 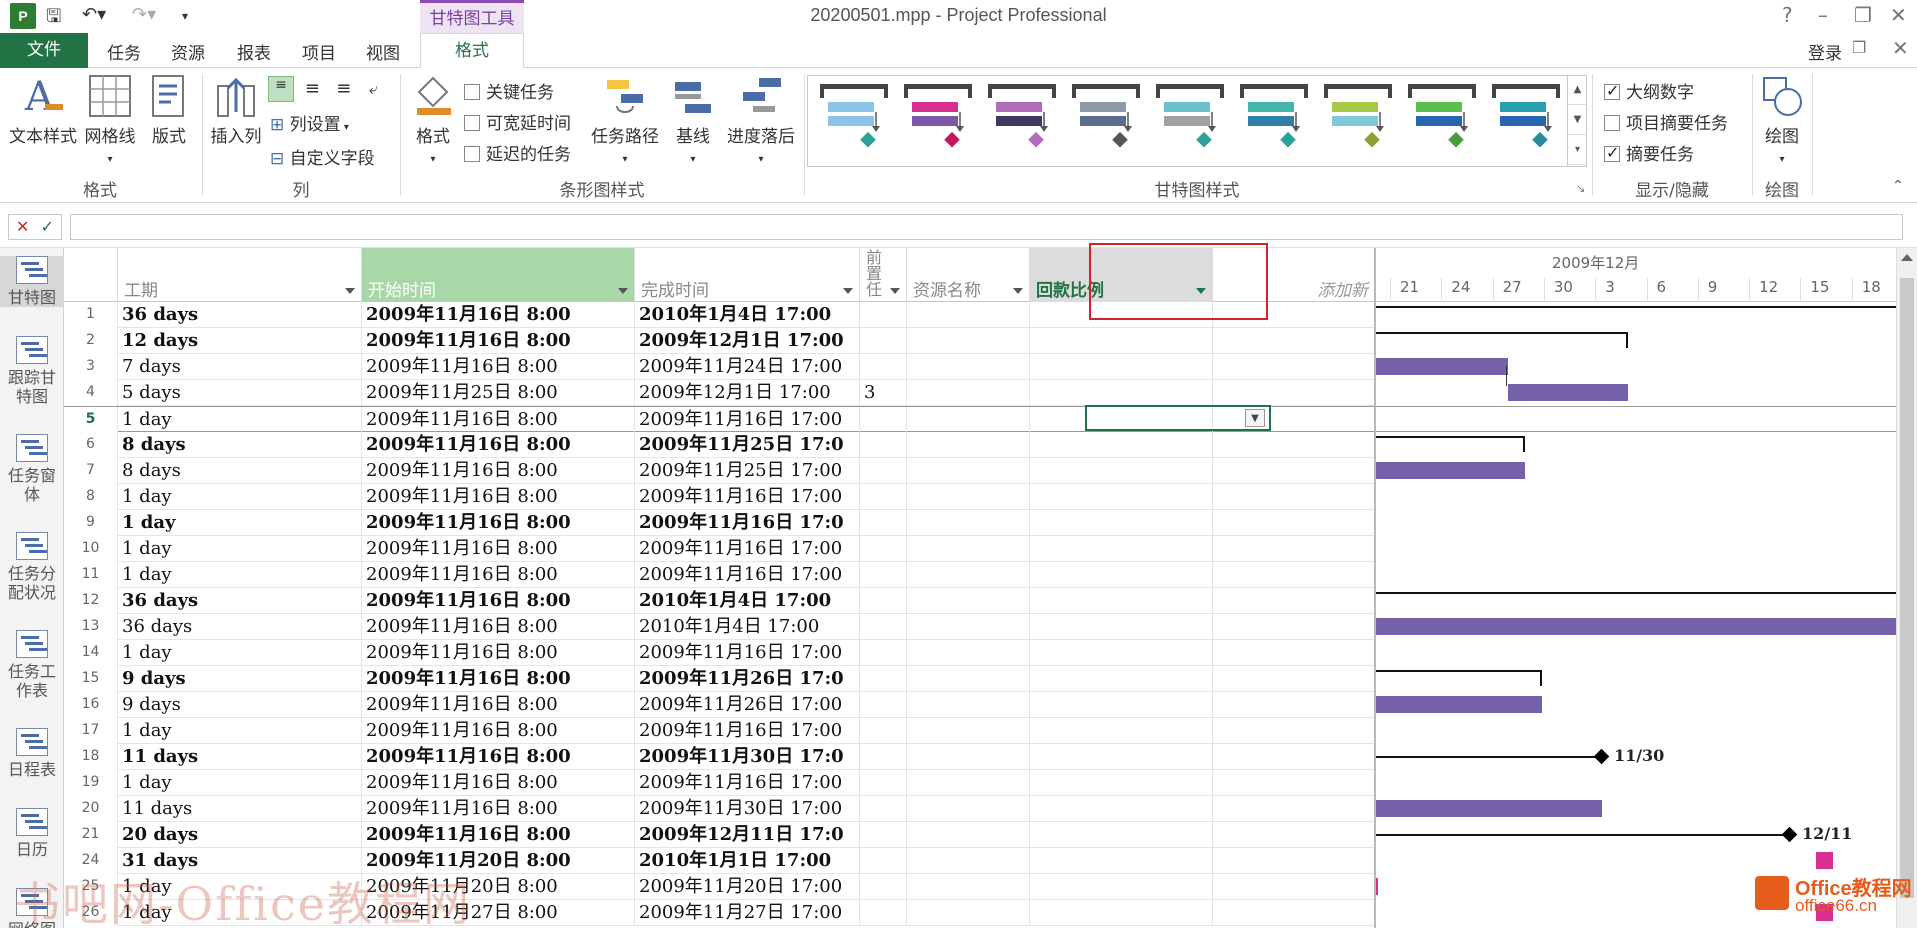 What do you see at coordinates (747, 275) in the screenshot?
I see `column-header-finish: 完成时间` at bounding box center [747, 275].